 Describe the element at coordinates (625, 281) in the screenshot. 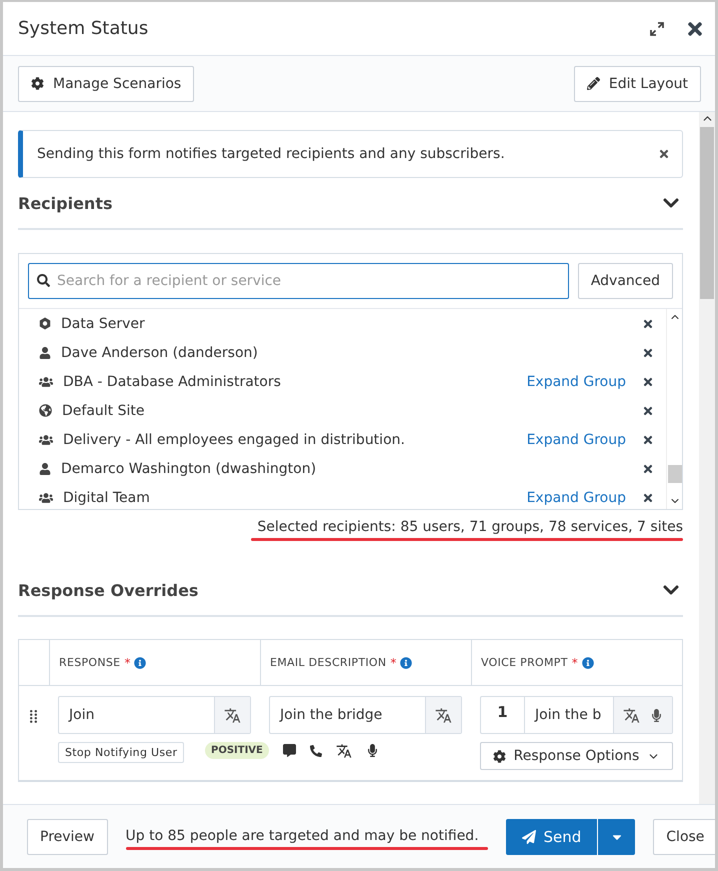

I see `advanced-button: Advanced` at that location.